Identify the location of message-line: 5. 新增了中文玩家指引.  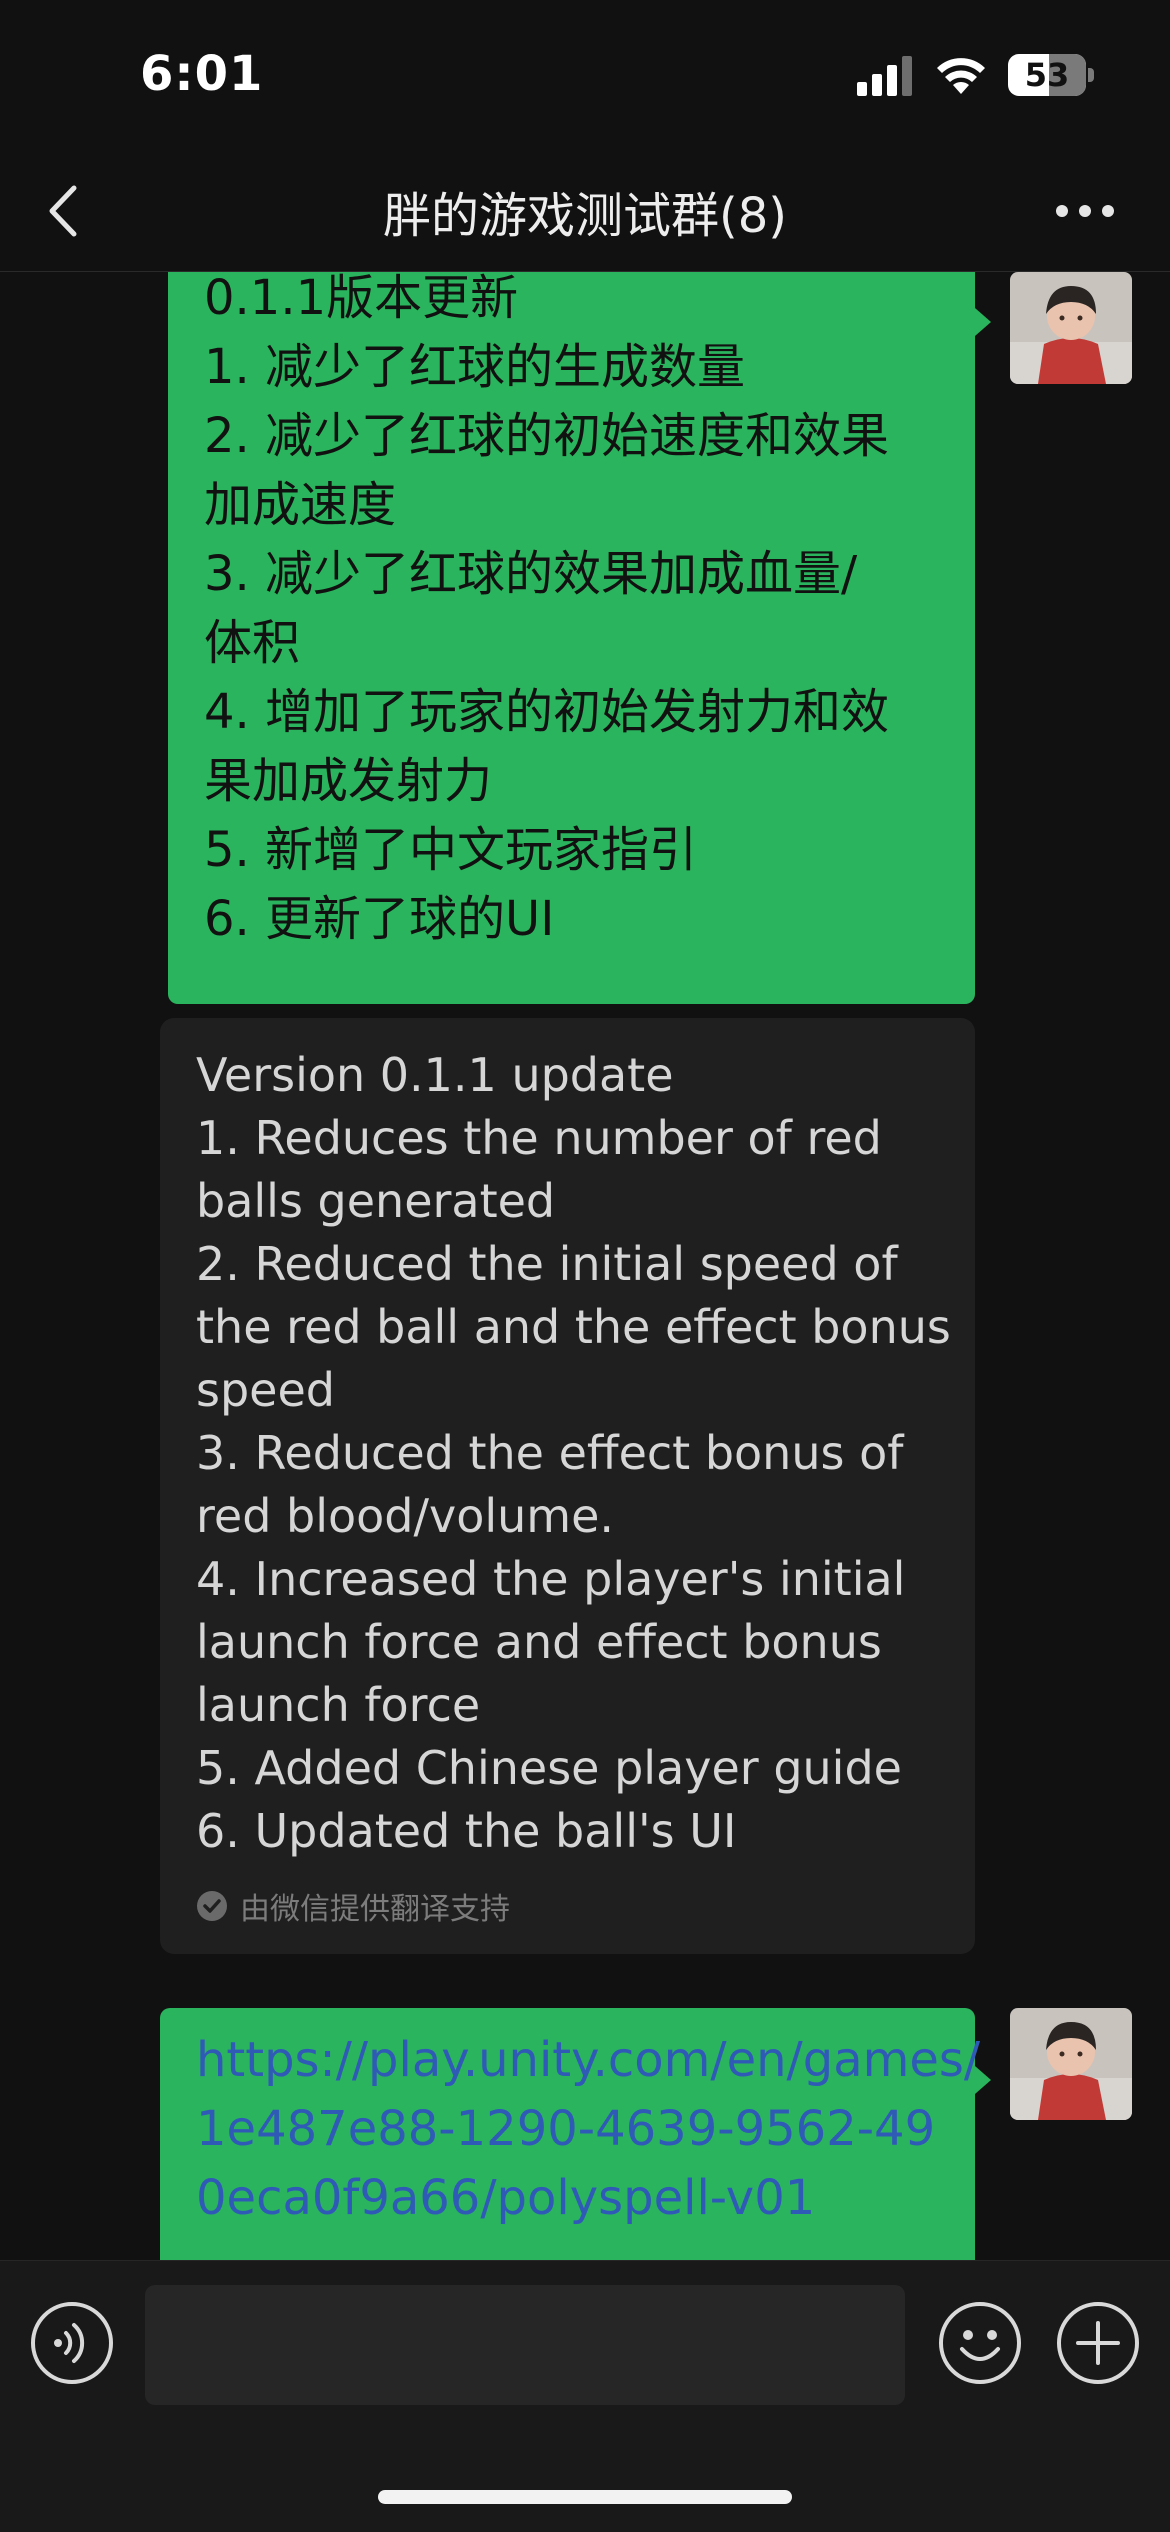
(451, 850).